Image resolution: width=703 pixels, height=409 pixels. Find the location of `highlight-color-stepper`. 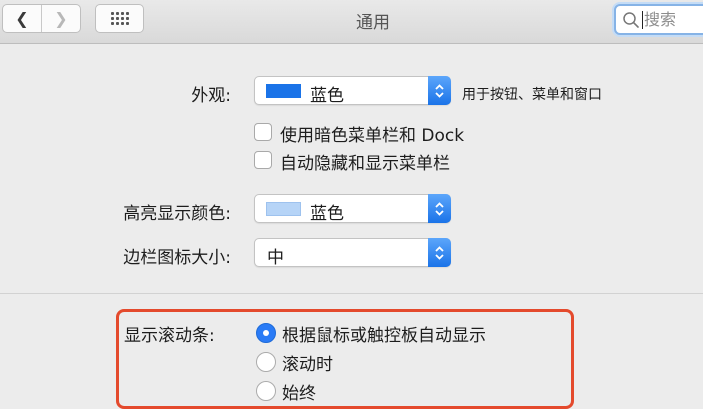

highlight-color-stepper is located at coordinates (439, 208).